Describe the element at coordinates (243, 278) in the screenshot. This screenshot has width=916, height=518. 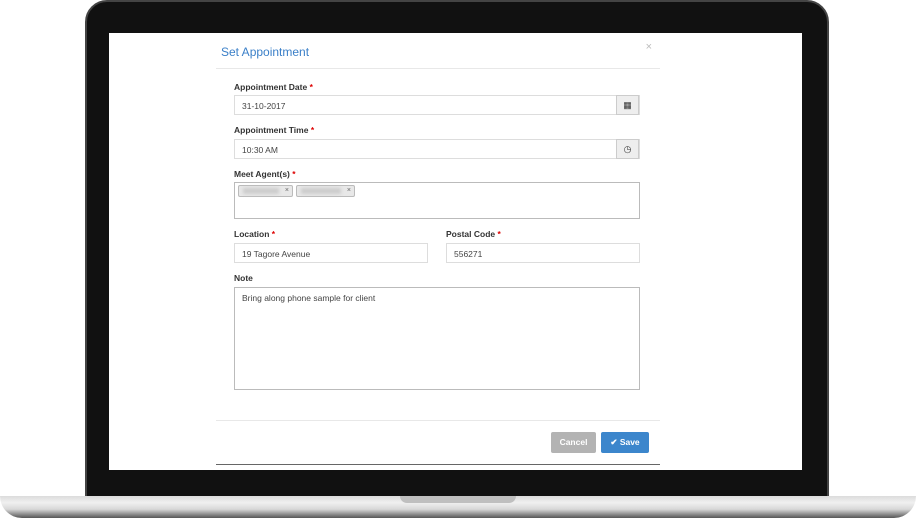
I see `note-label: Note` at that location.